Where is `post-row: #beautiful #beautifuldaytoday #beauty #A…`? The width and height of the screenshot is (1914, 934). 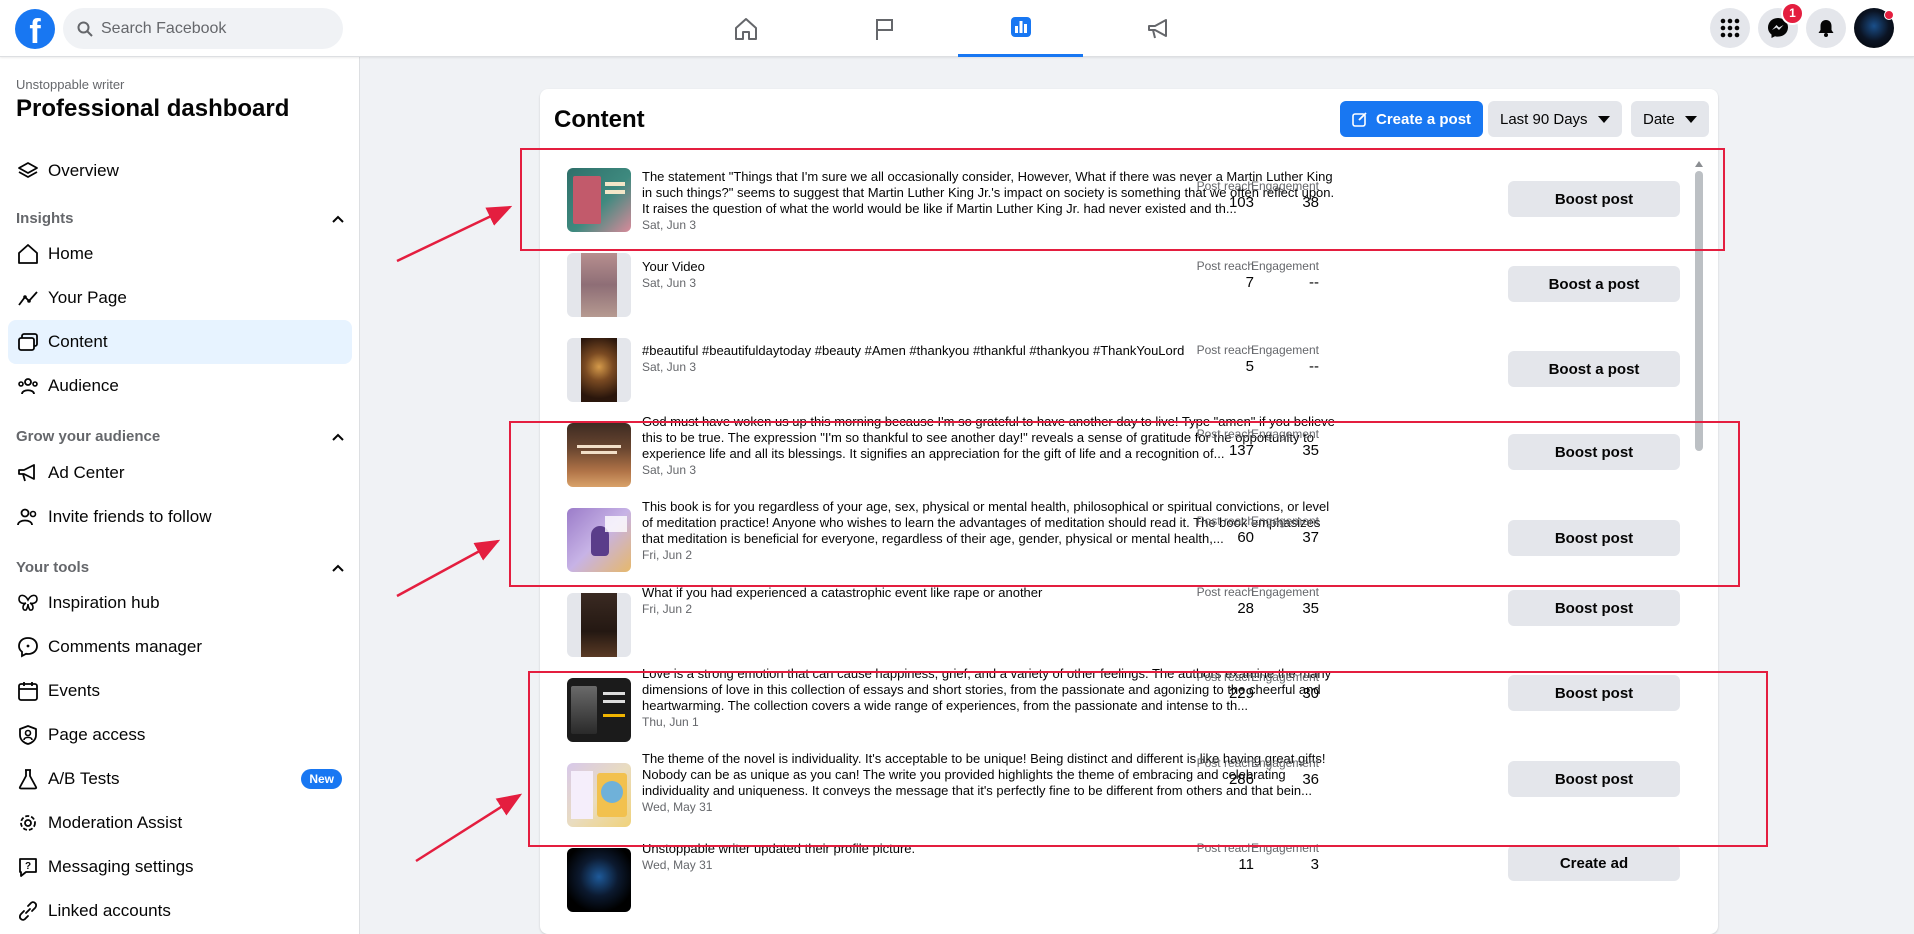 post-row: #beautiful #beautifuldaytoday #beauty #A… is located at coordinates (1120, 369).